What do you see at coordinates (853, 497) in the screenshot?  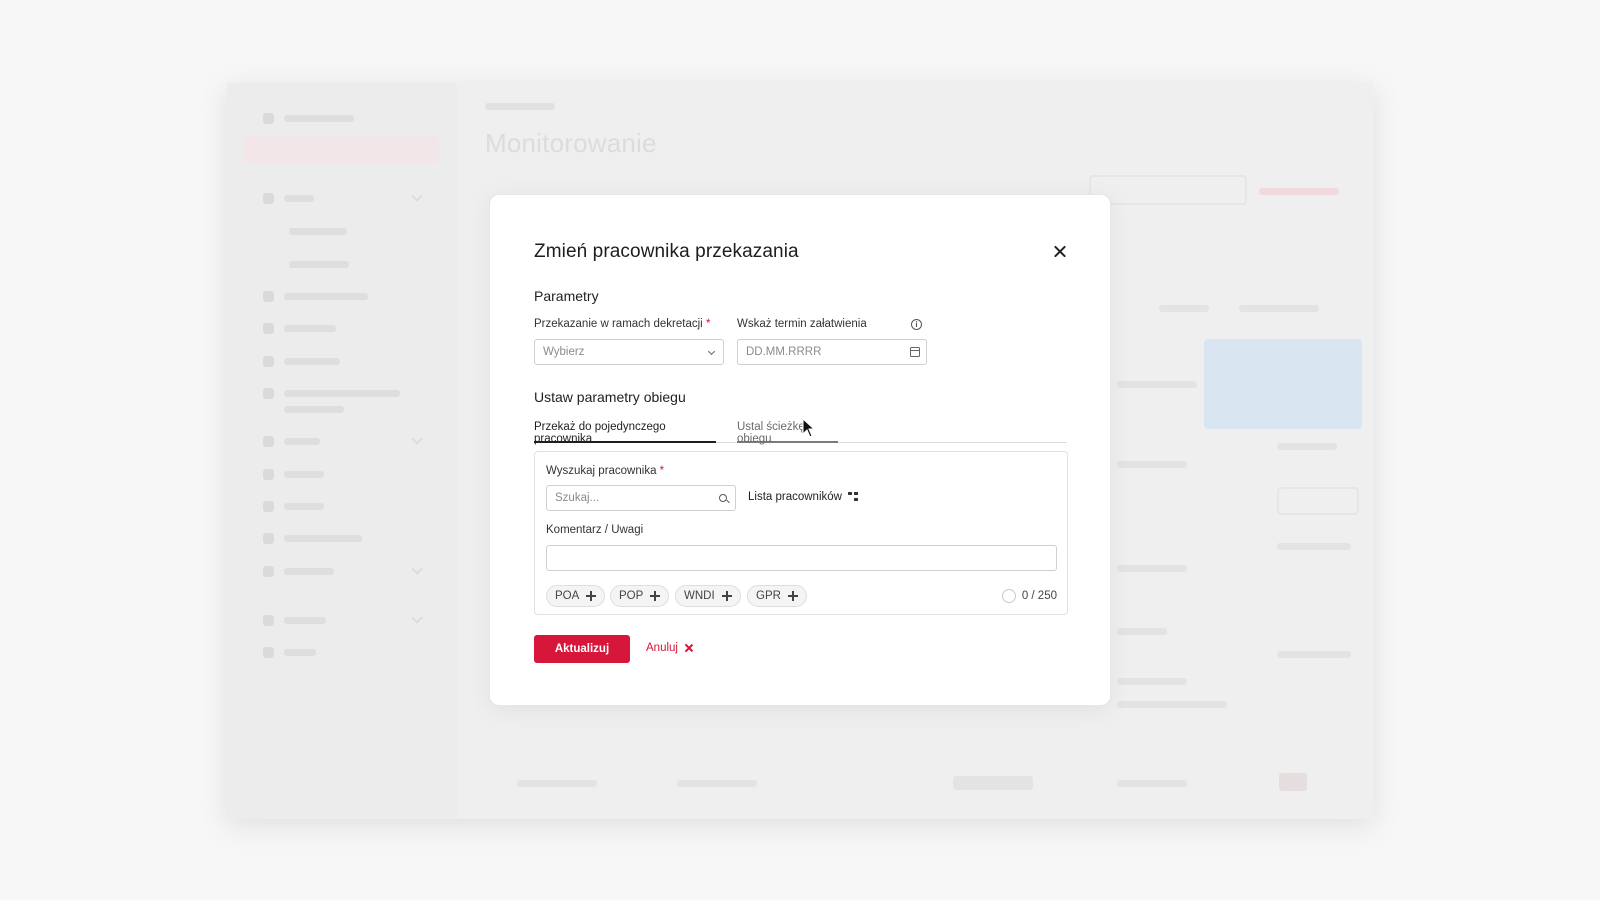 I see `org-tree-icon` at bounding box center [853, 497].